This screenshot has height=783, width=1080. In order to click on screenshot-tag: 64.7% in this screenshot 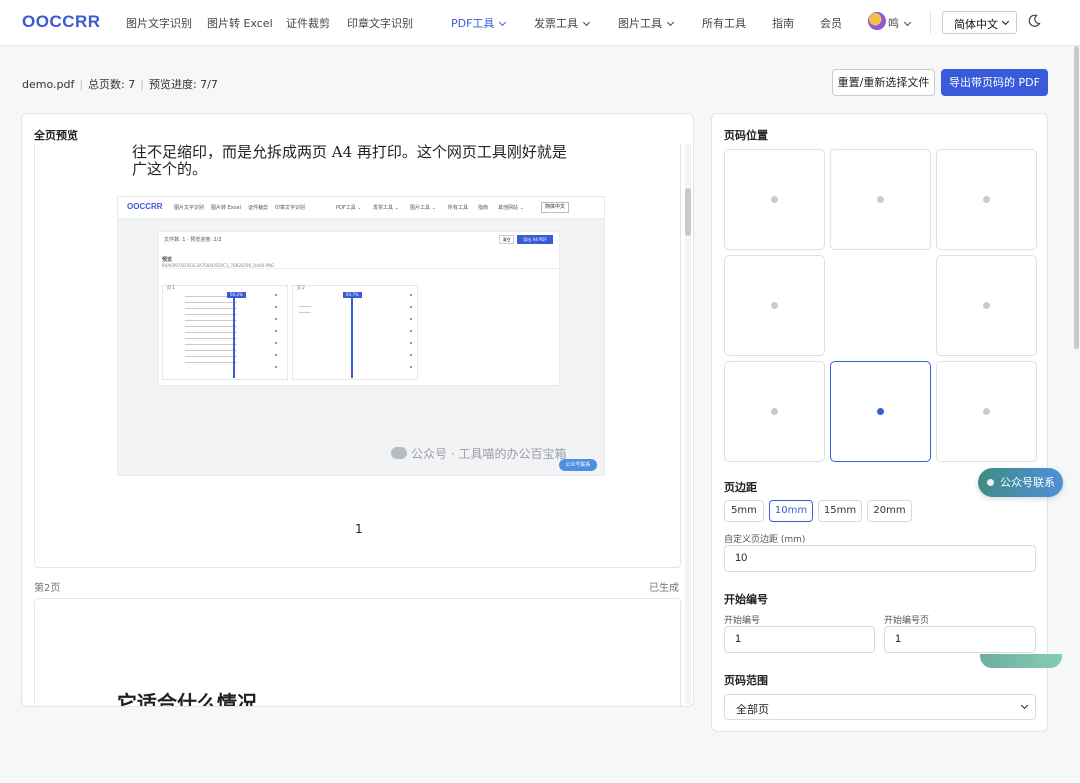, I will do `click(352, 295)`.